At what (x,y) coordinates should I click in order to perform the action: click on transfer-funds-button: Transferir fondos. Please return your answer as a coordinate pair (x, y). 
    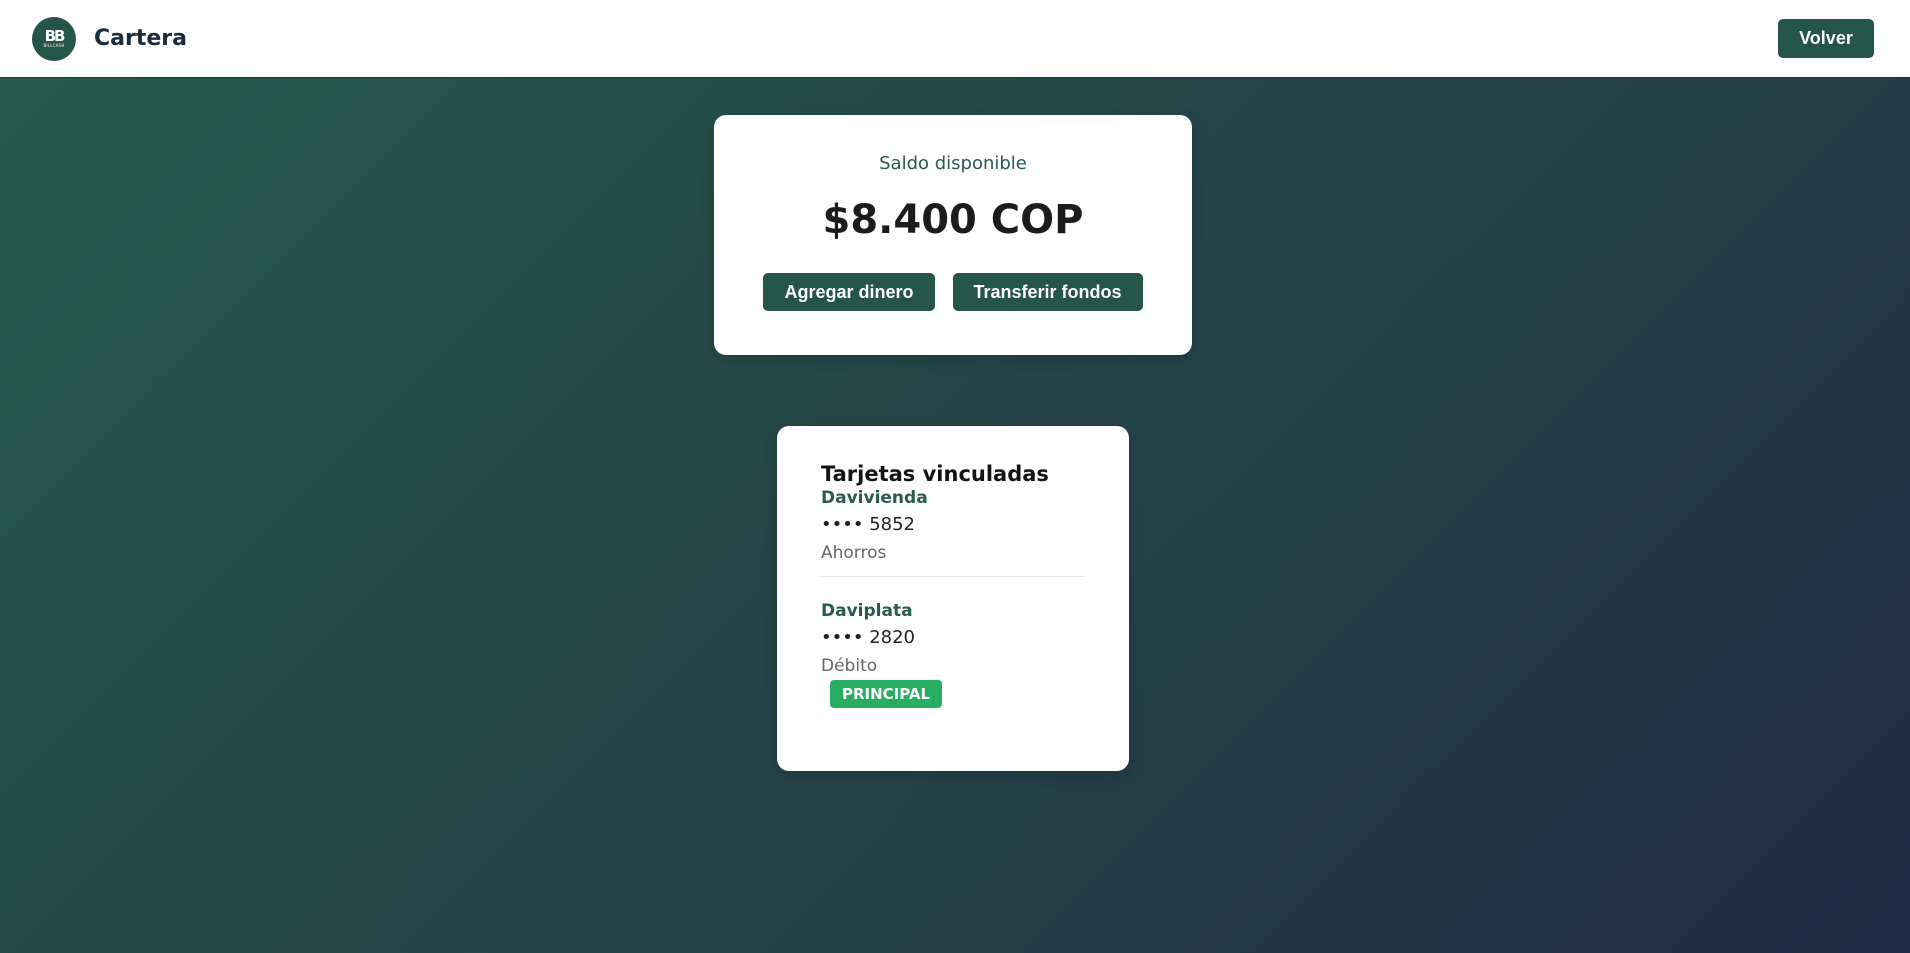
    Looking at the image, I should click on (1047, 292).